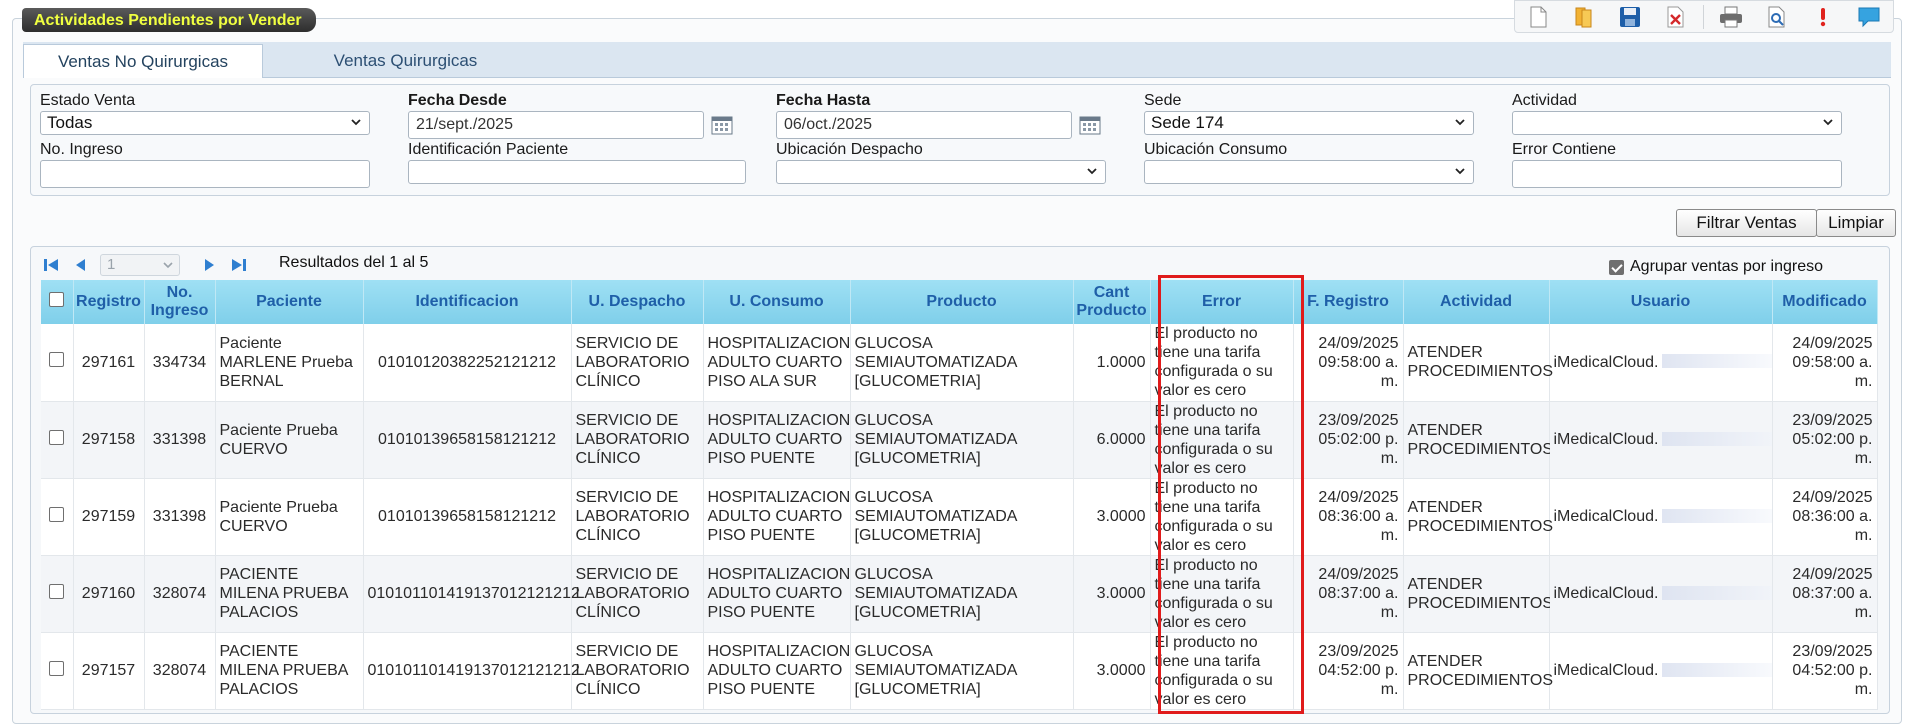 The image size is (1910, 728). I want to click on identificacion-cell: 01010139658158121212, so click(467, 440).